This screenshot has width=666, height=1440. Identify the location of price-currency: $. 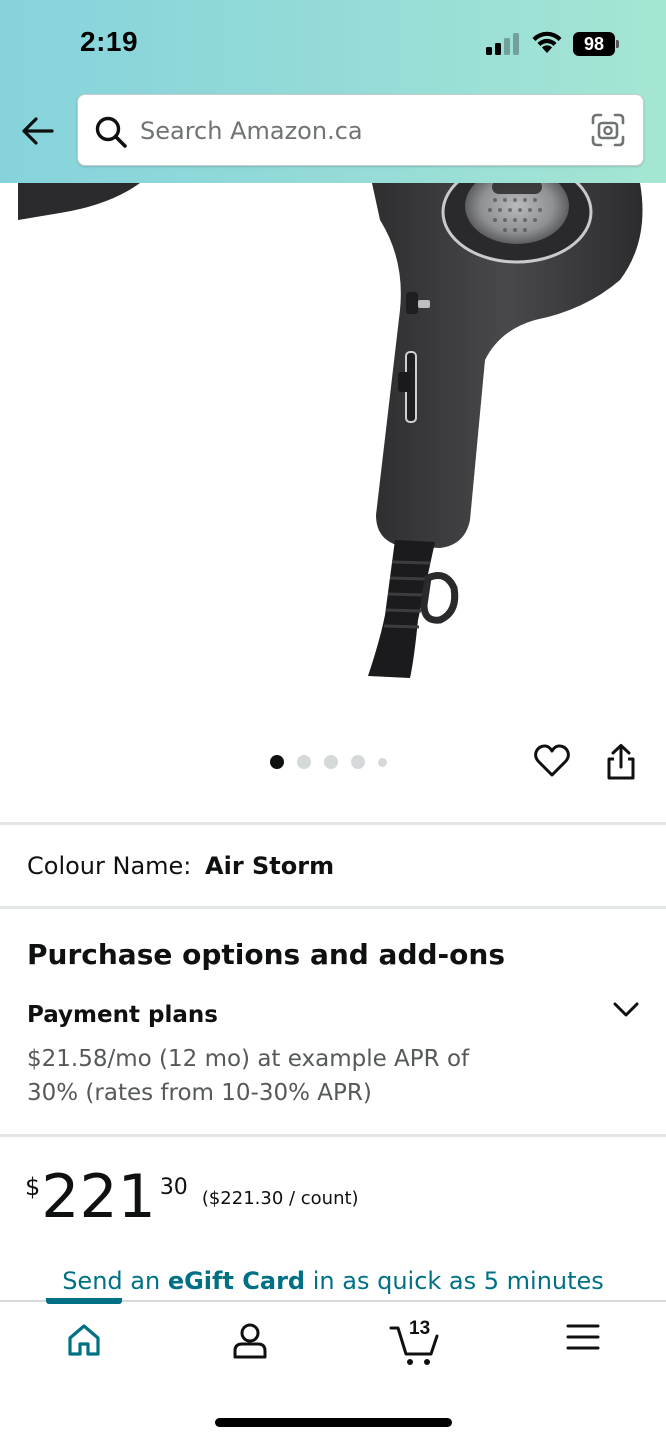
(33, 1187).